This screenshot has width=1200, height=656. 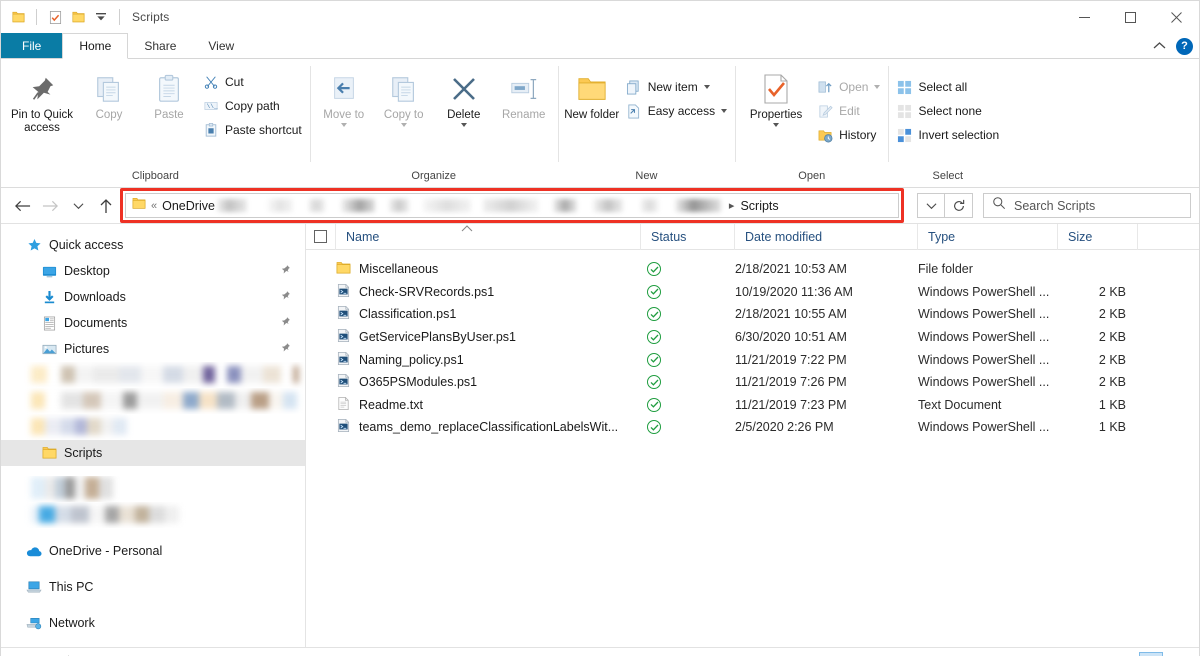 I want to click on chevron-up-icon, so click(x=1159, y=46).